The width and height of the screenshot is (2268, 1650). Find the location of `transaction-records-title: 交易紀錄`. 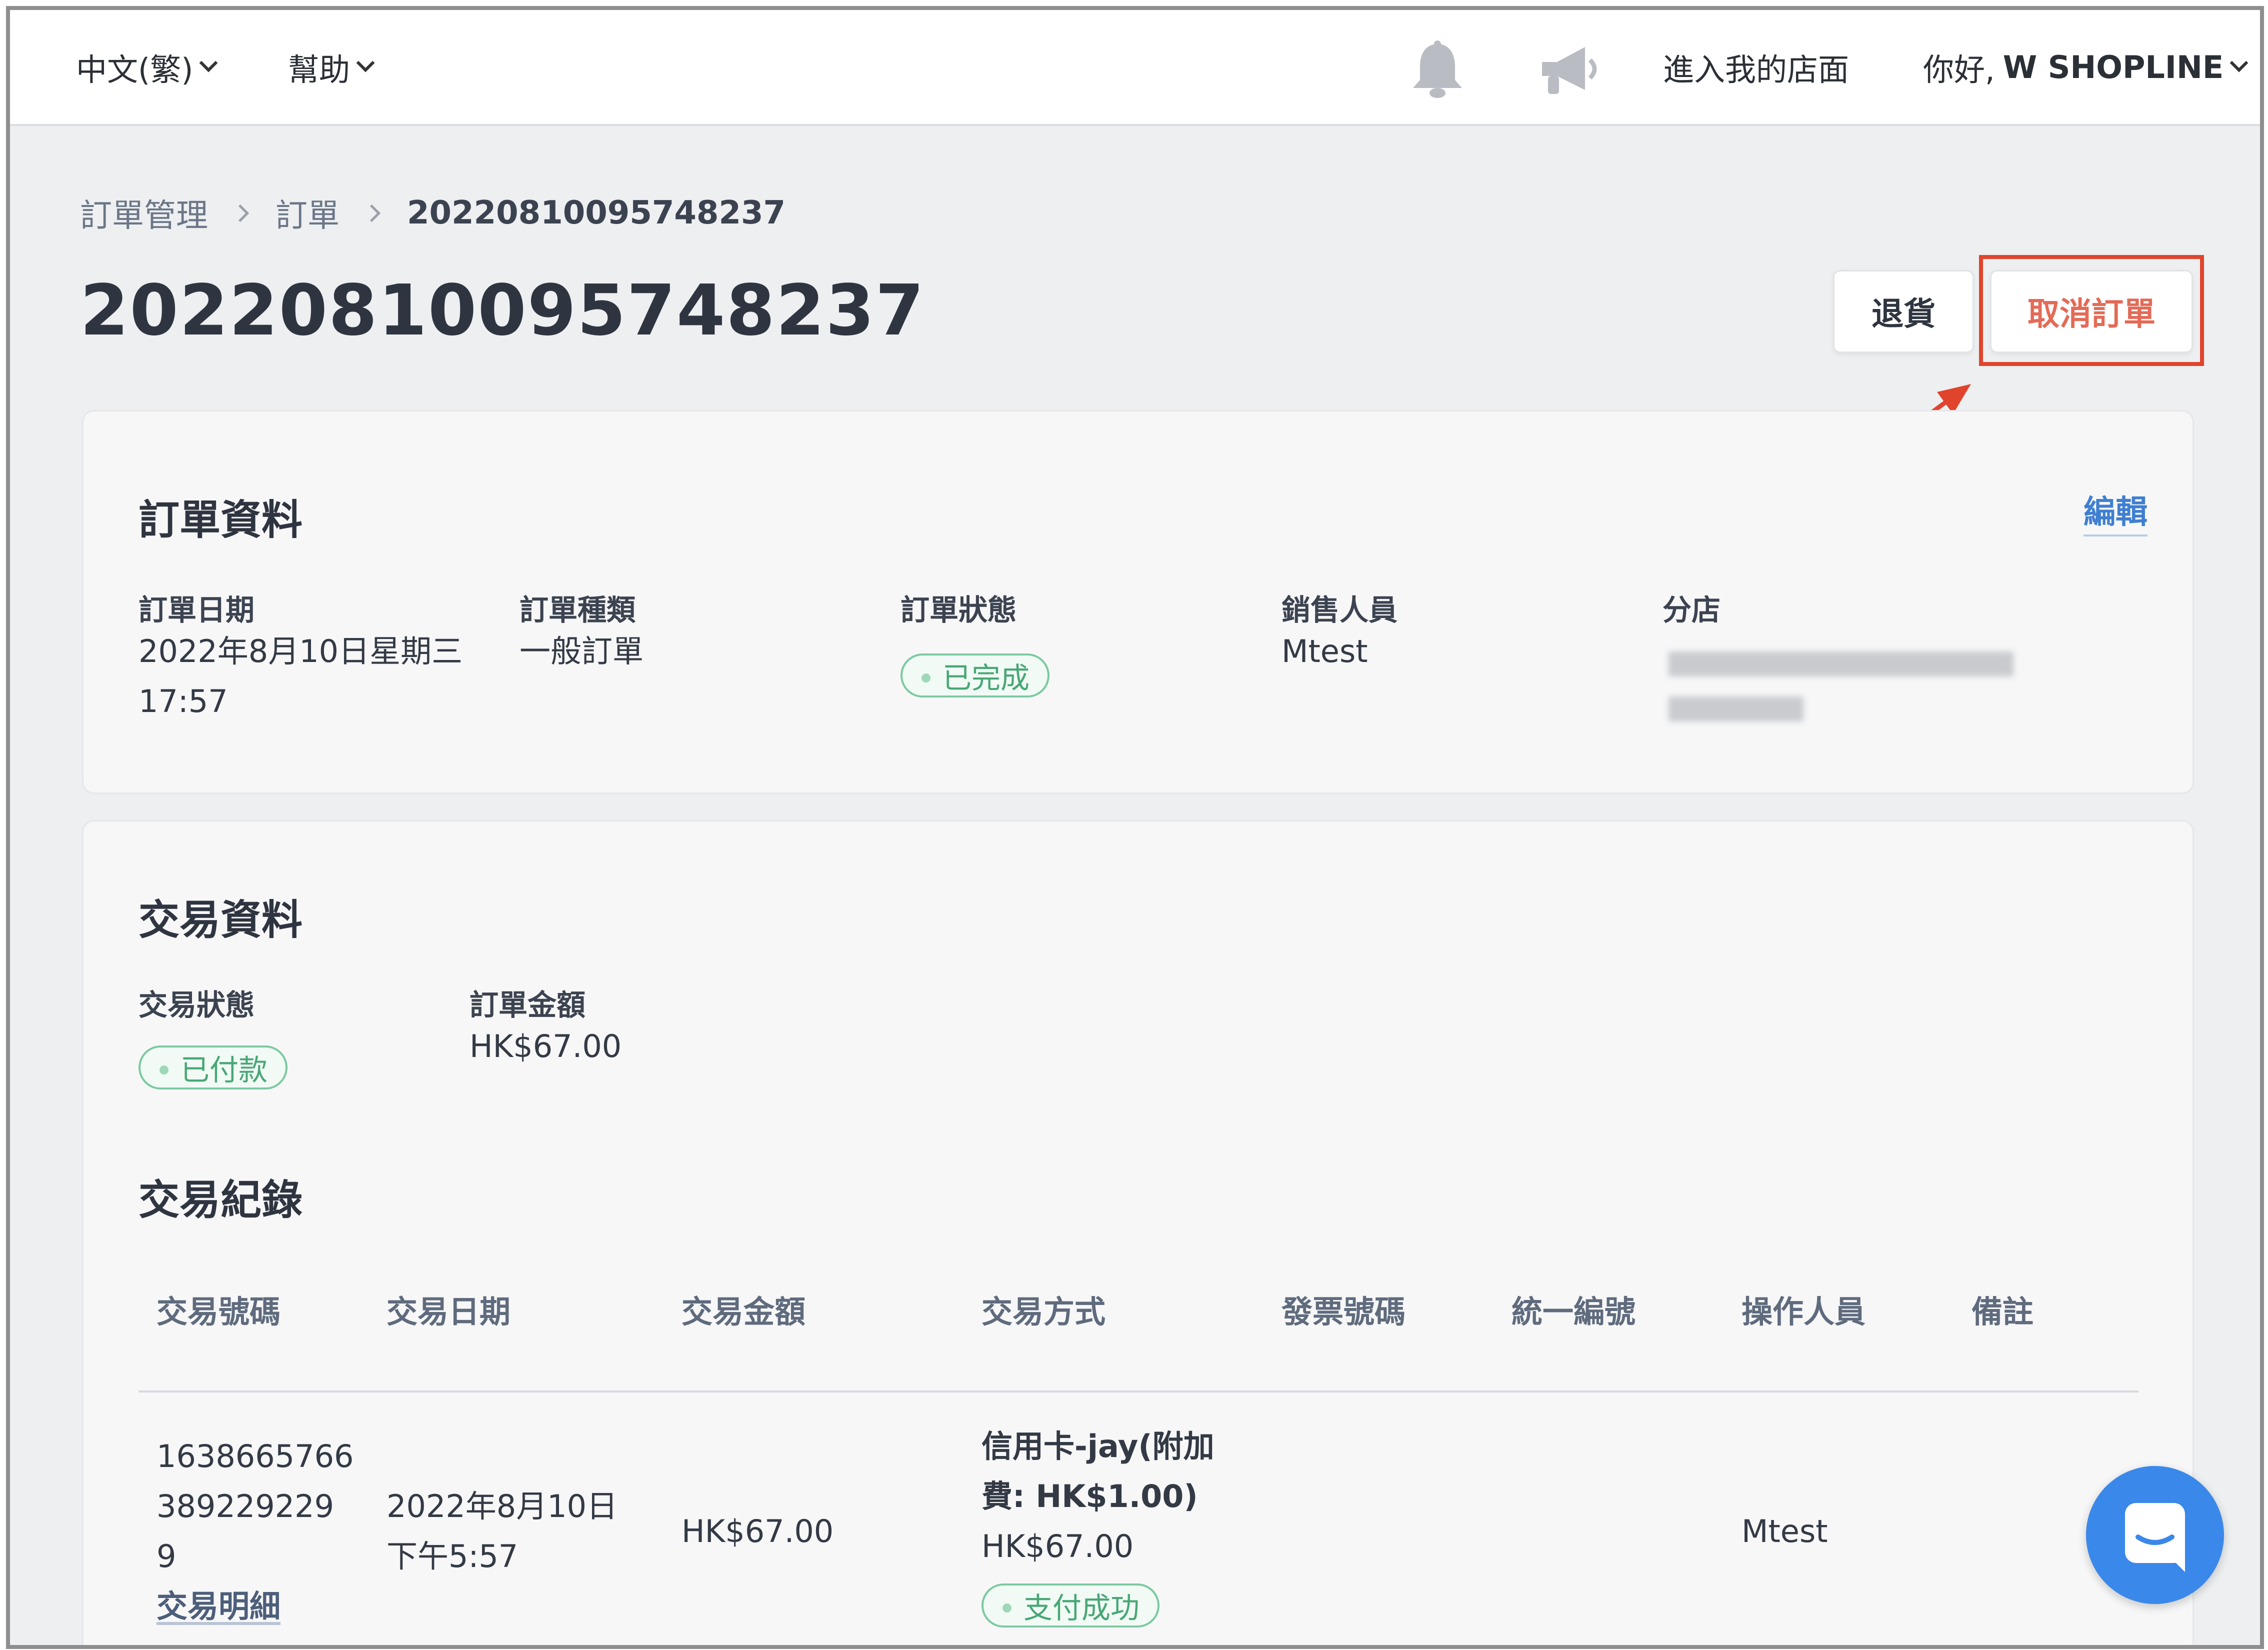

transaction-records-title: 交易紀錄 is located at coordinates (220, 1200).